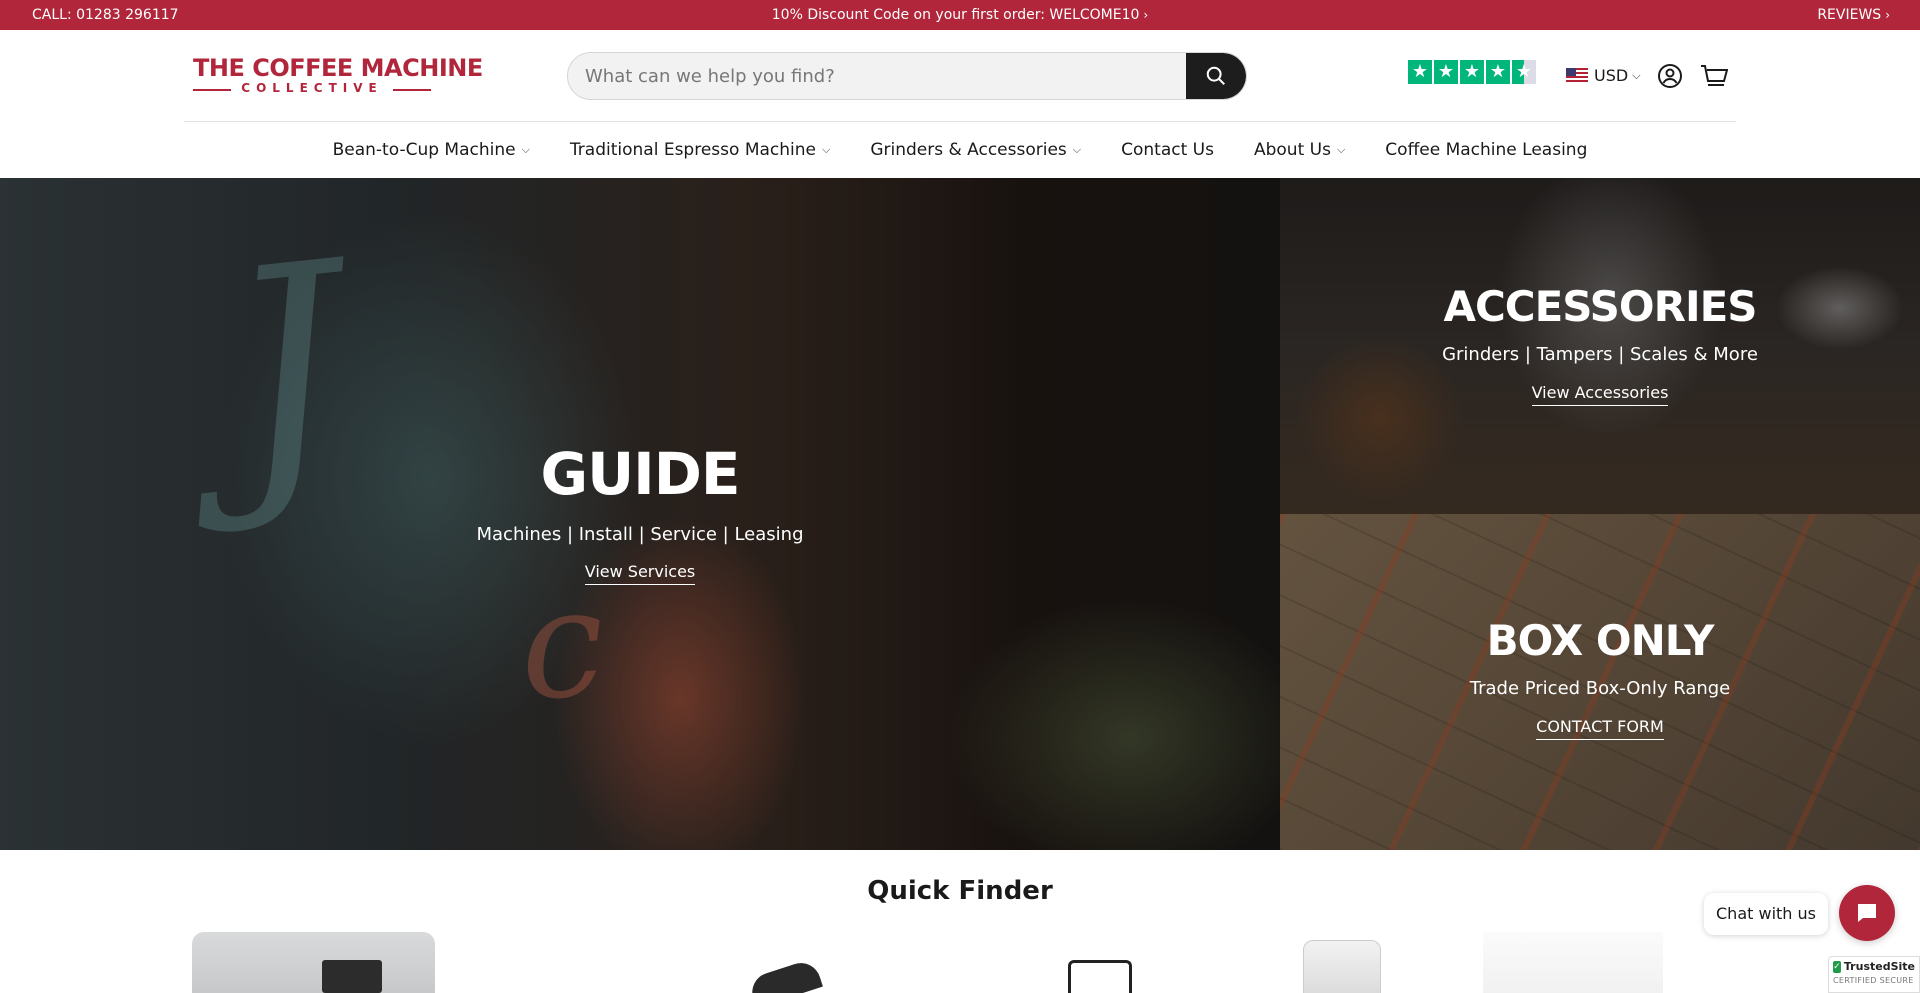  I want to click on star-half-icon: ★, so click(1524, 72).